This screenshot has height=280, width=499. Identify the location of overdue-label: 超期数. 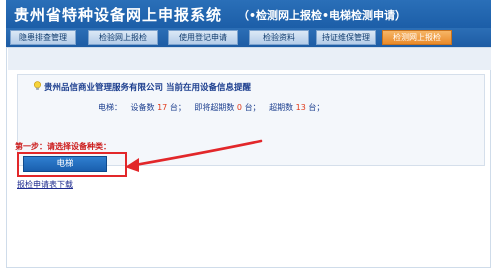
(281, 107).